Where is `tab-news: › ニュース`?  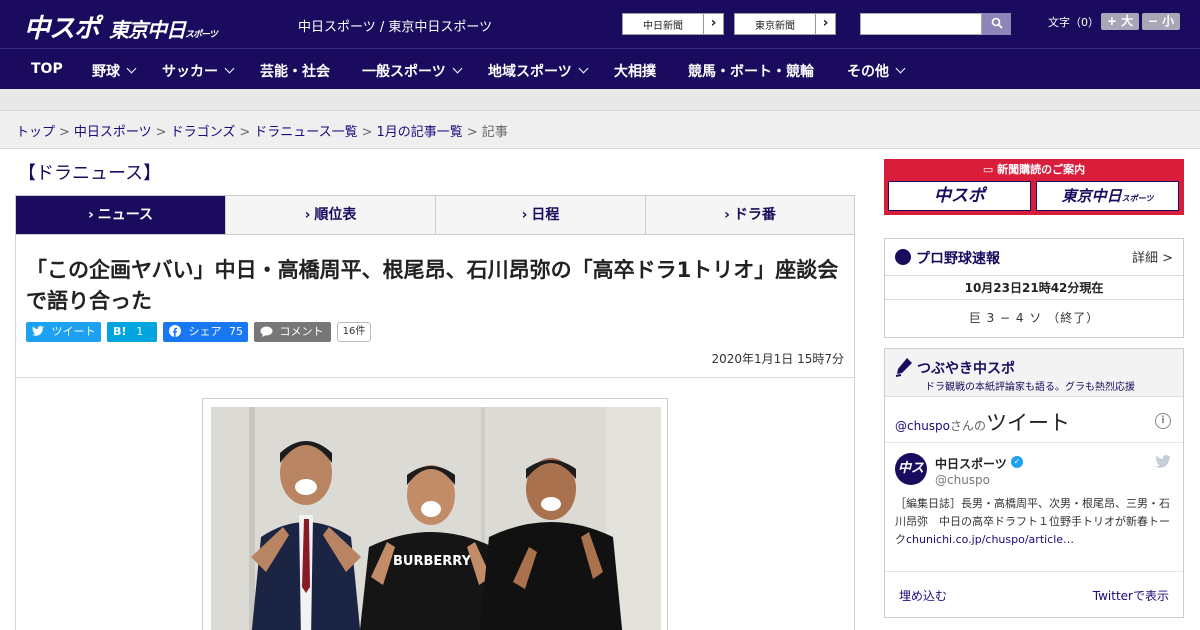
tab-news: › ニュース is located at coordinates (121, 215).